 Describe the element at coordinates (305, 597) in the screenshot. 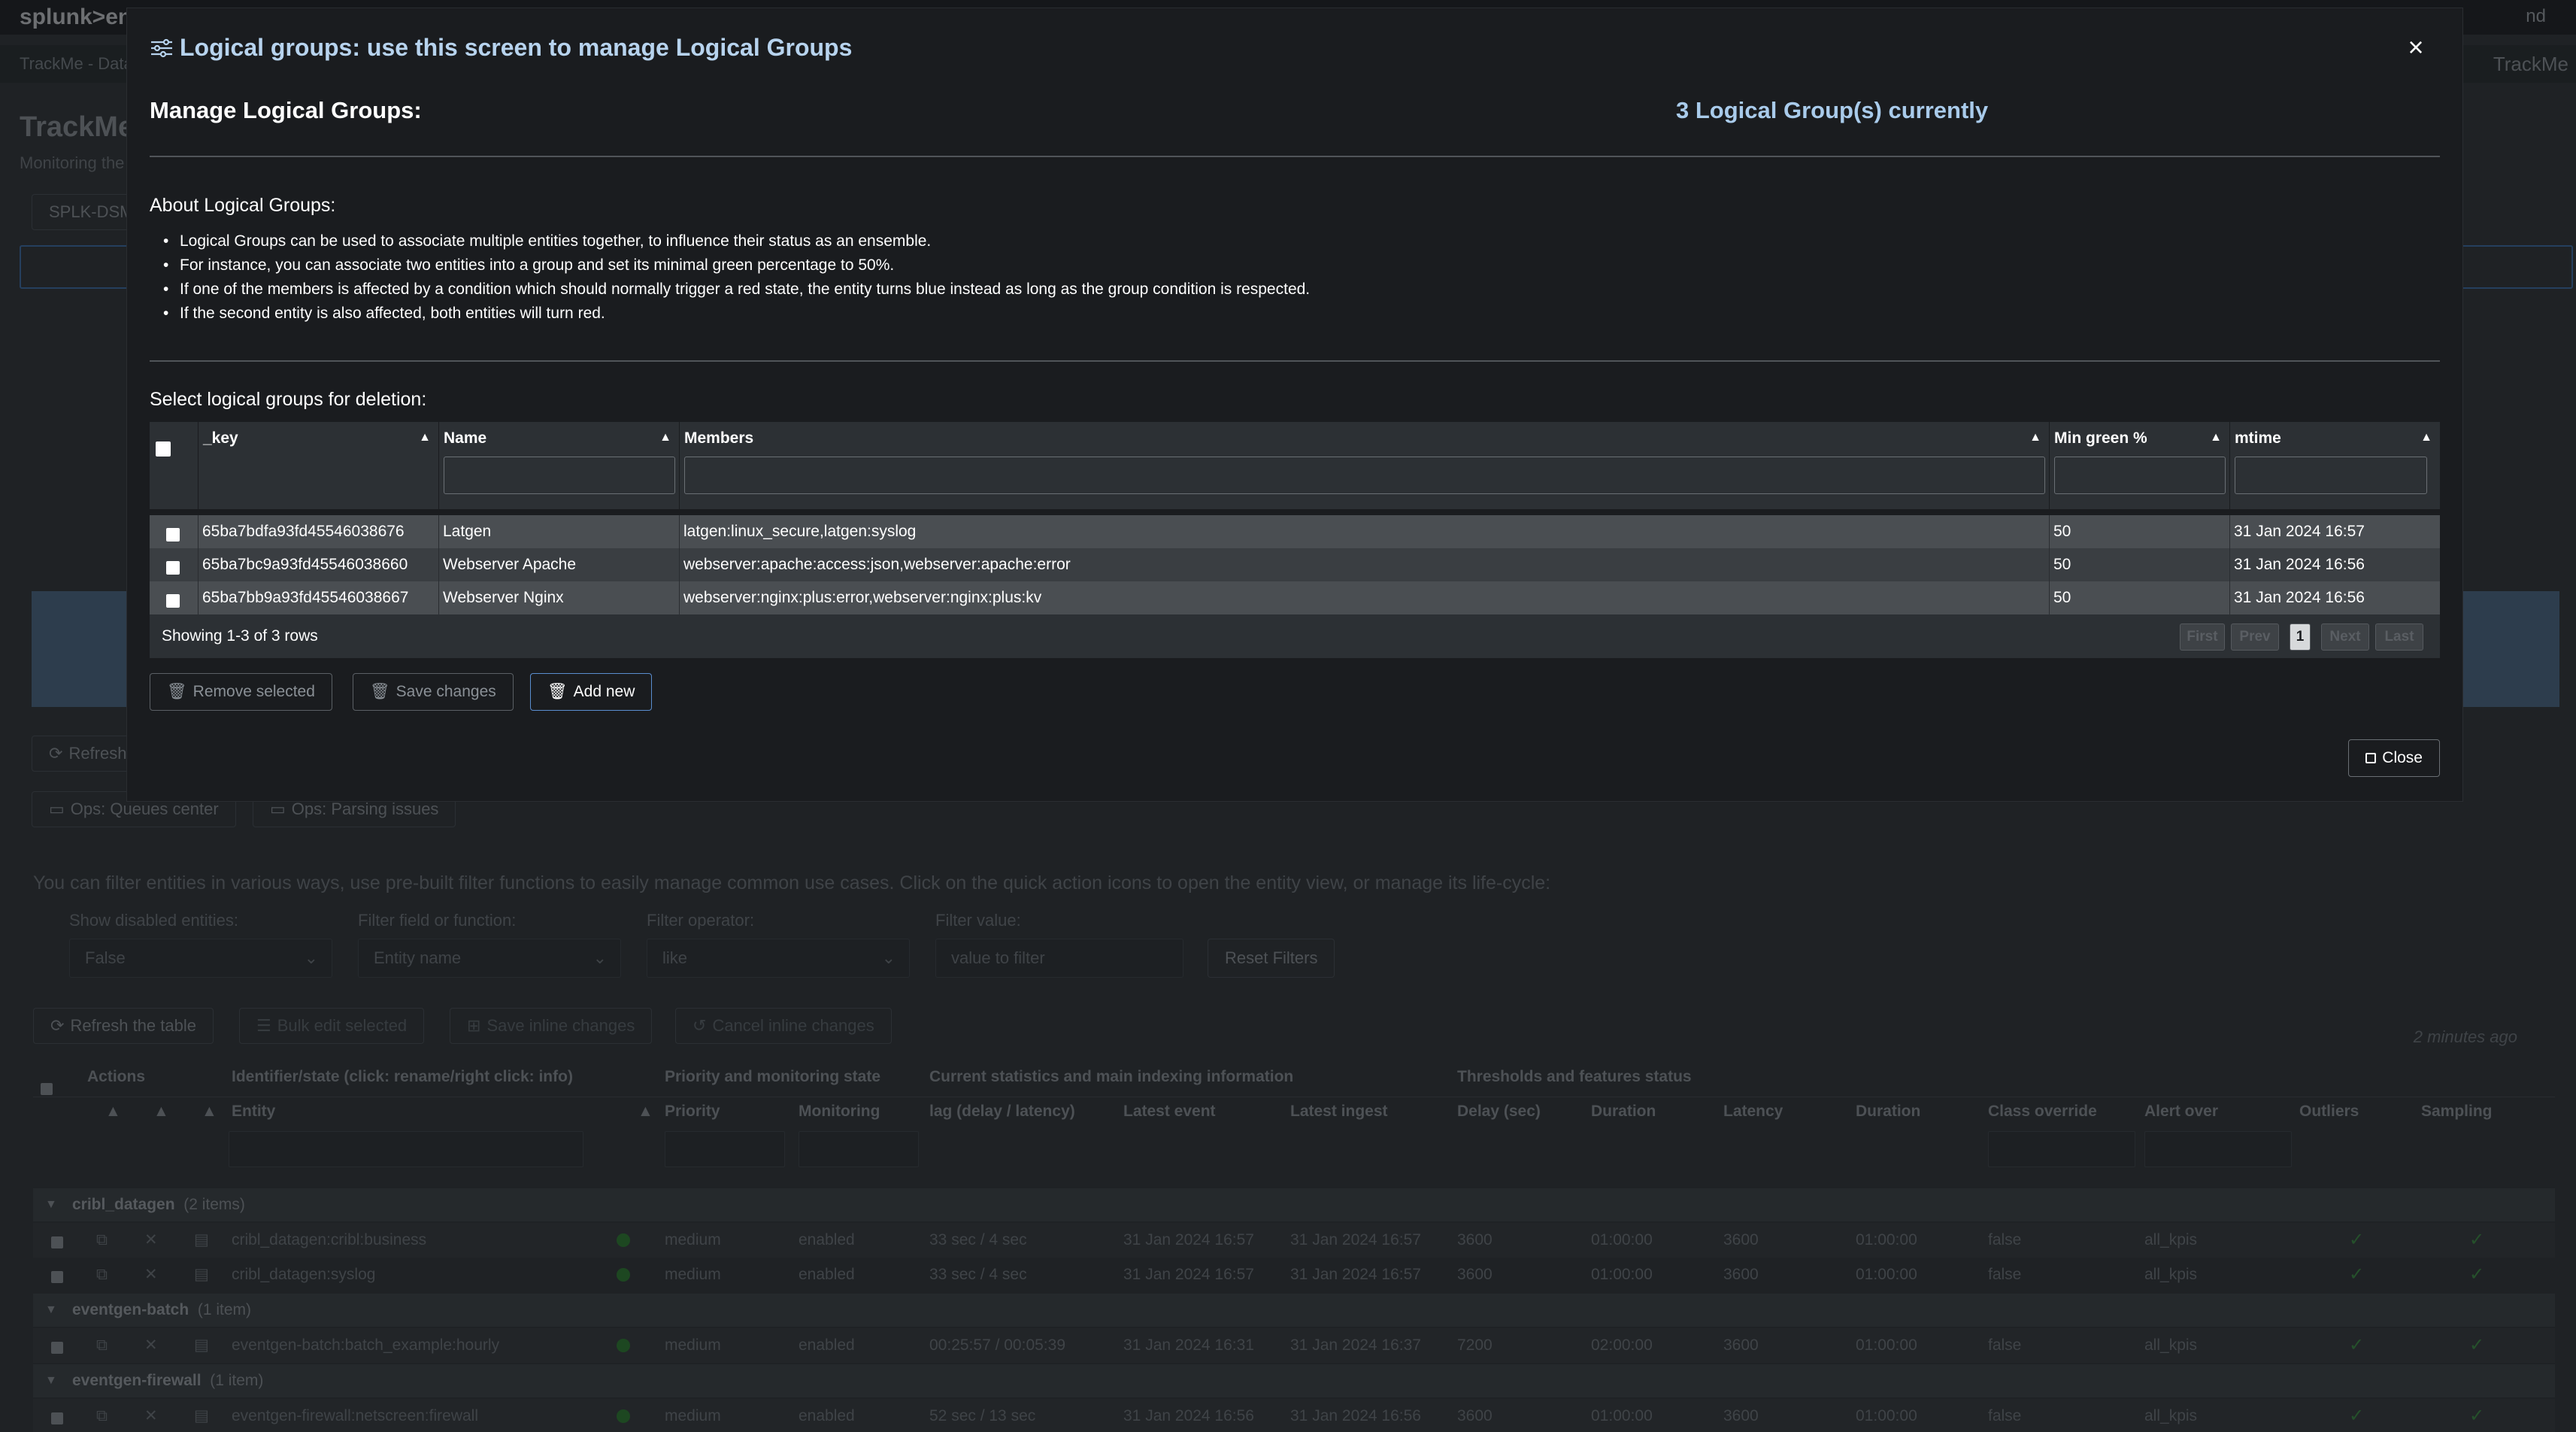

I see `cell-key: 65ba7bb9a93fd45546038667` at that location.